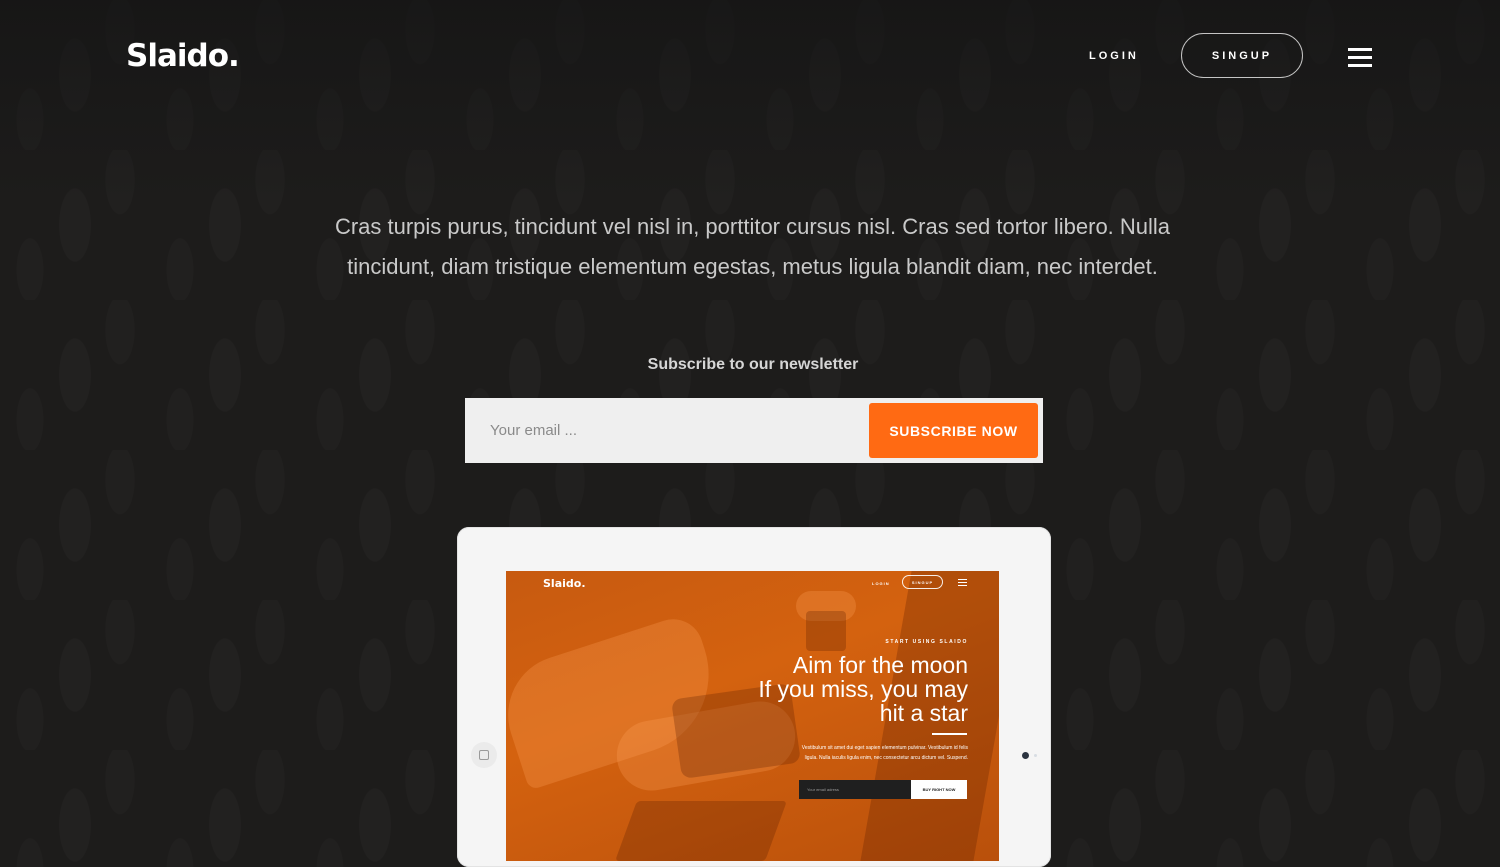  I want to click on hamburger-icon, so click(1360, 57).